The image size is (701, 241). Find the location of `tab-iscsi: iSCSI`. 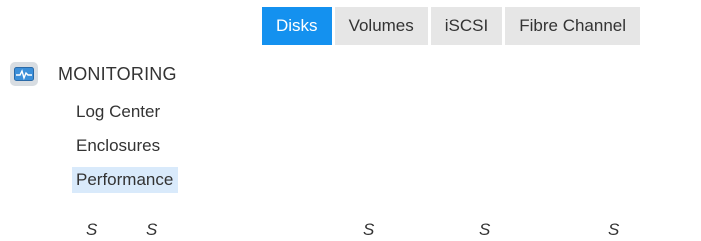

tab-iscsi: iSCSI is located at coordinates (466, 26).